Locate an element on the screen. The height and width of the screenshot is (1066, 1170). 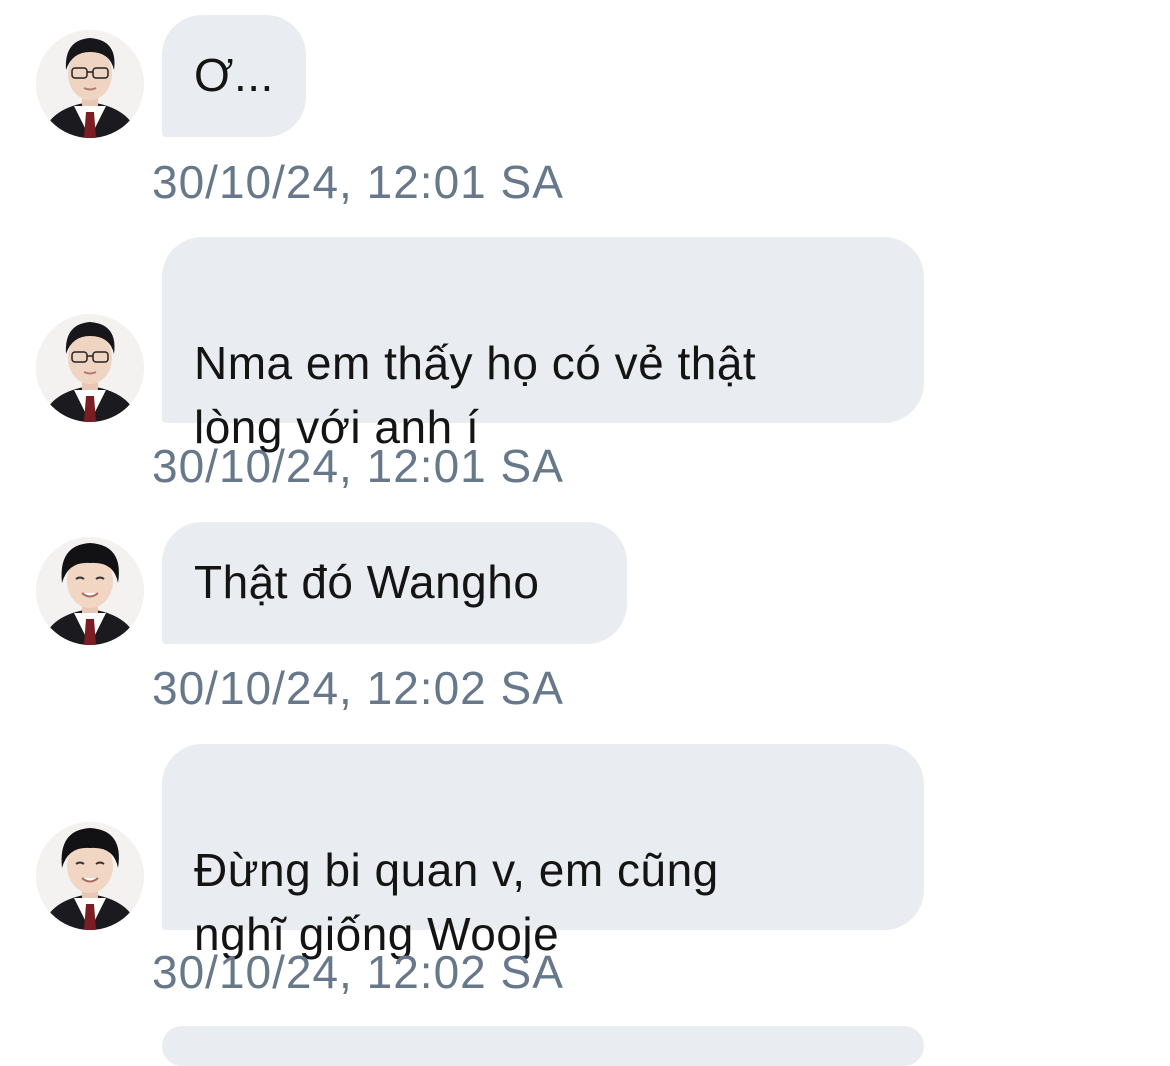
message-bubble: Nma em thấy họ có vẻ thật lòng với anh í is located at coordinates (543, 345).